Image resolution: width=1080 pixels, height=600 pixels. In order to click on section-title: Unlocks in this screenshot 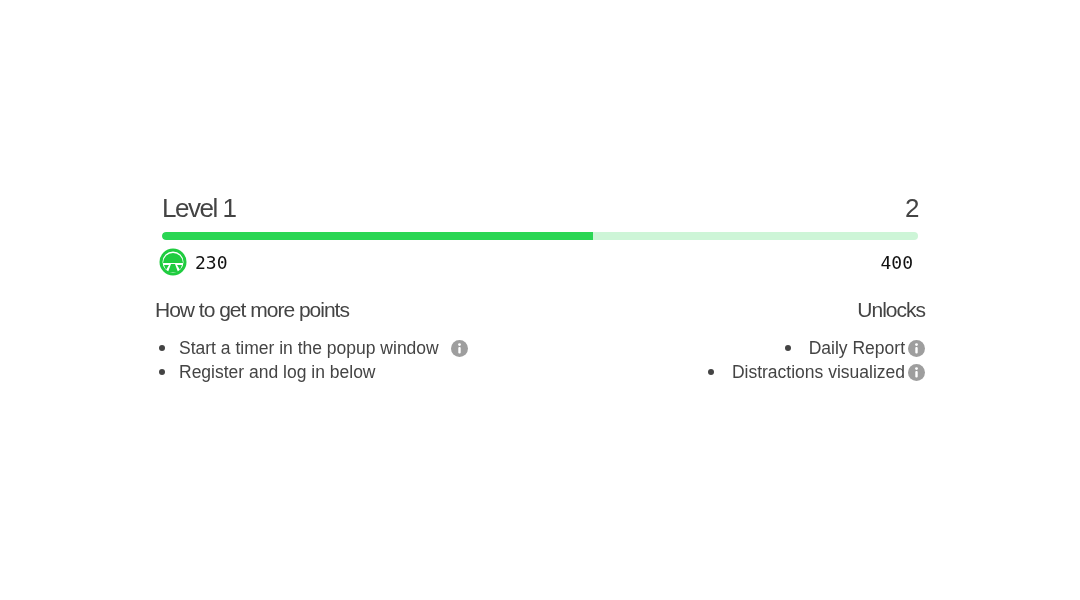, I will do `click(891, 310)`.